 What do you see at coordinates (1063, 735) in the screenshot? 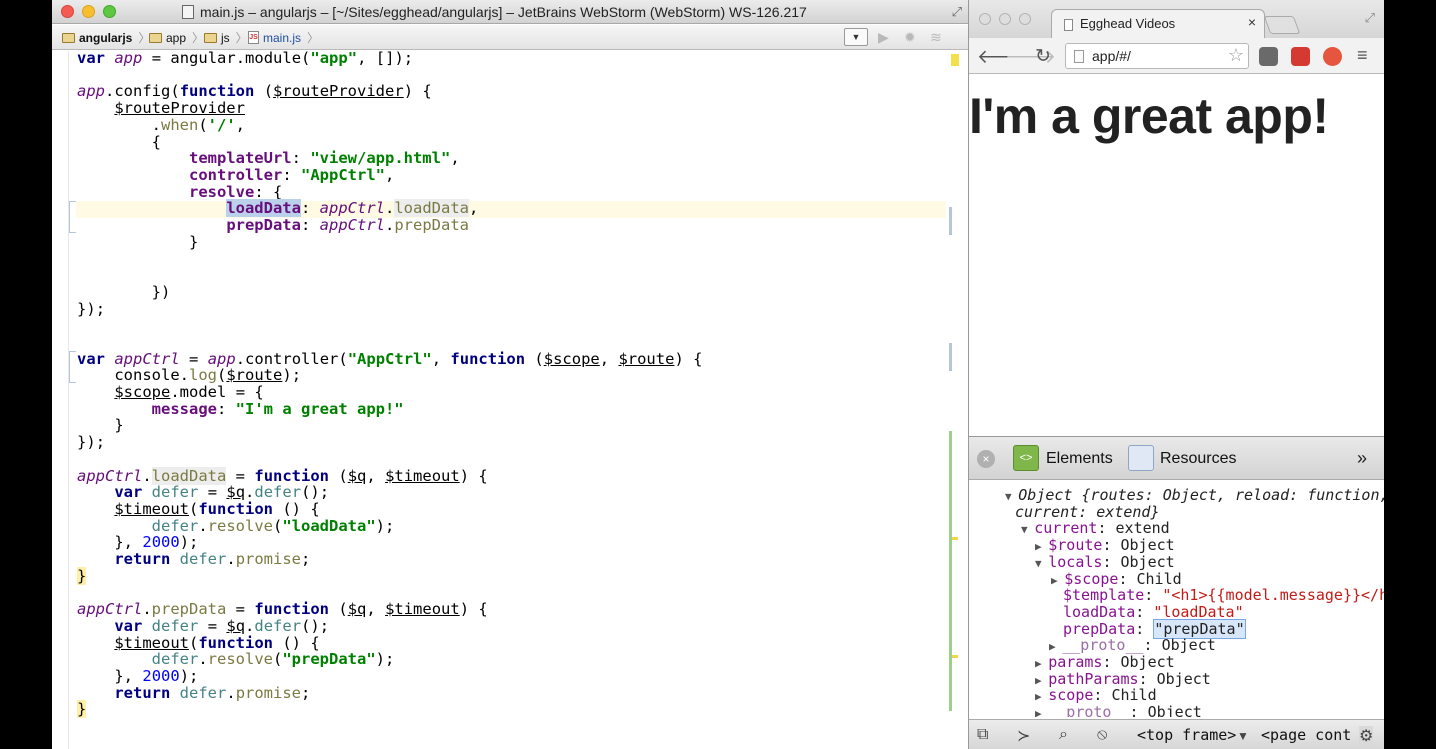
I see `search-icon: ⌕` at bounding box center [1063, 735].